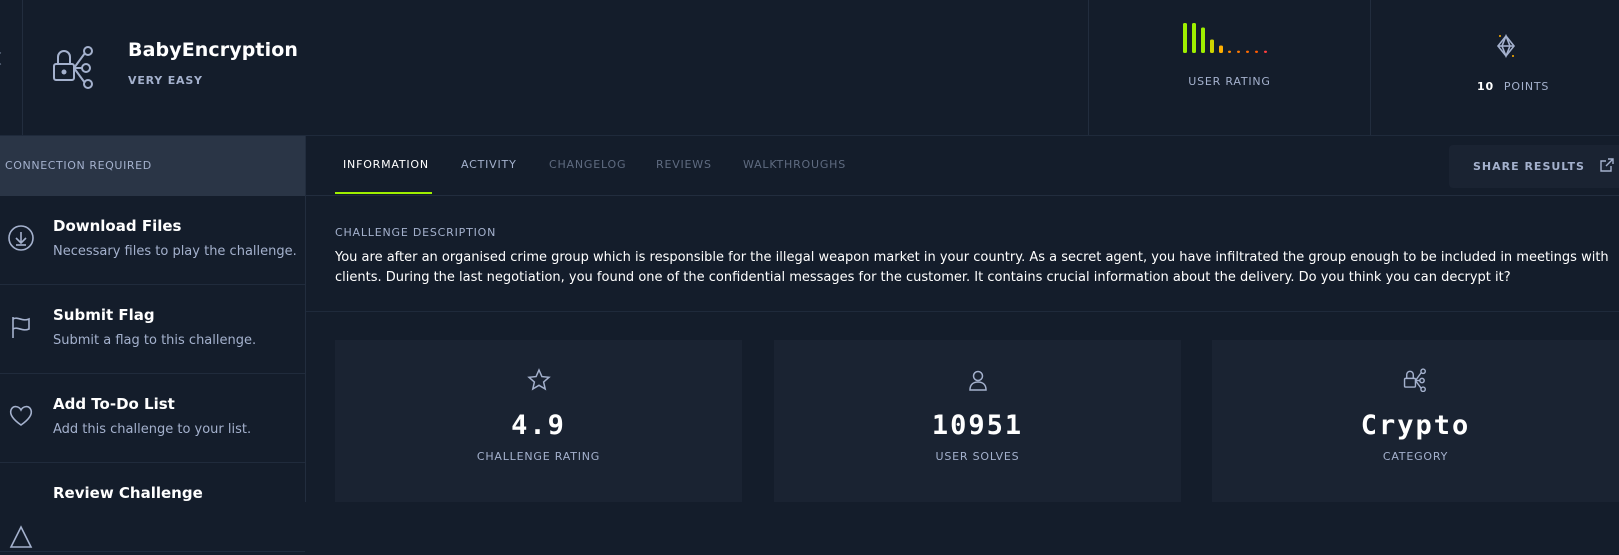 This screenshot has width=1619, height=555. Describe the element at coordinates (1485, 86) in the screenshot. I see `points-value: 10` at that location.